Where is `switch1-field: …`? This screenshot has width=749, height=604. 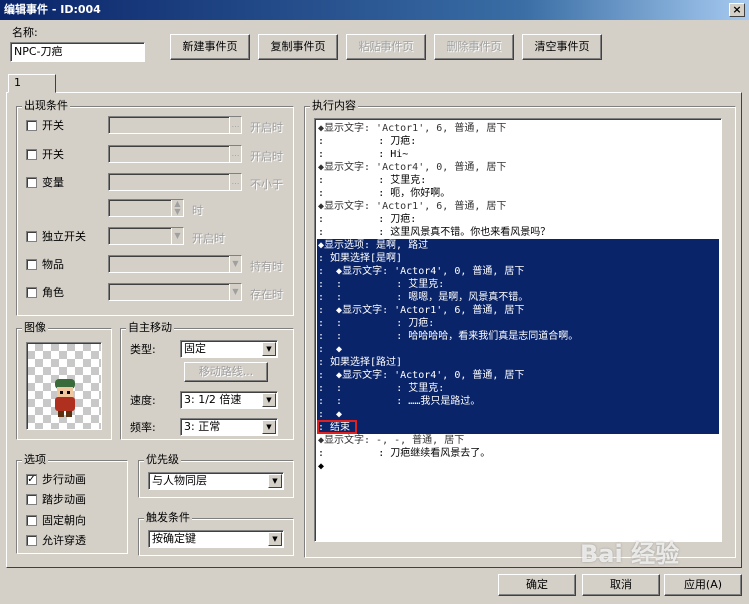
switch1-field: … is located at coordinates (175, 125).